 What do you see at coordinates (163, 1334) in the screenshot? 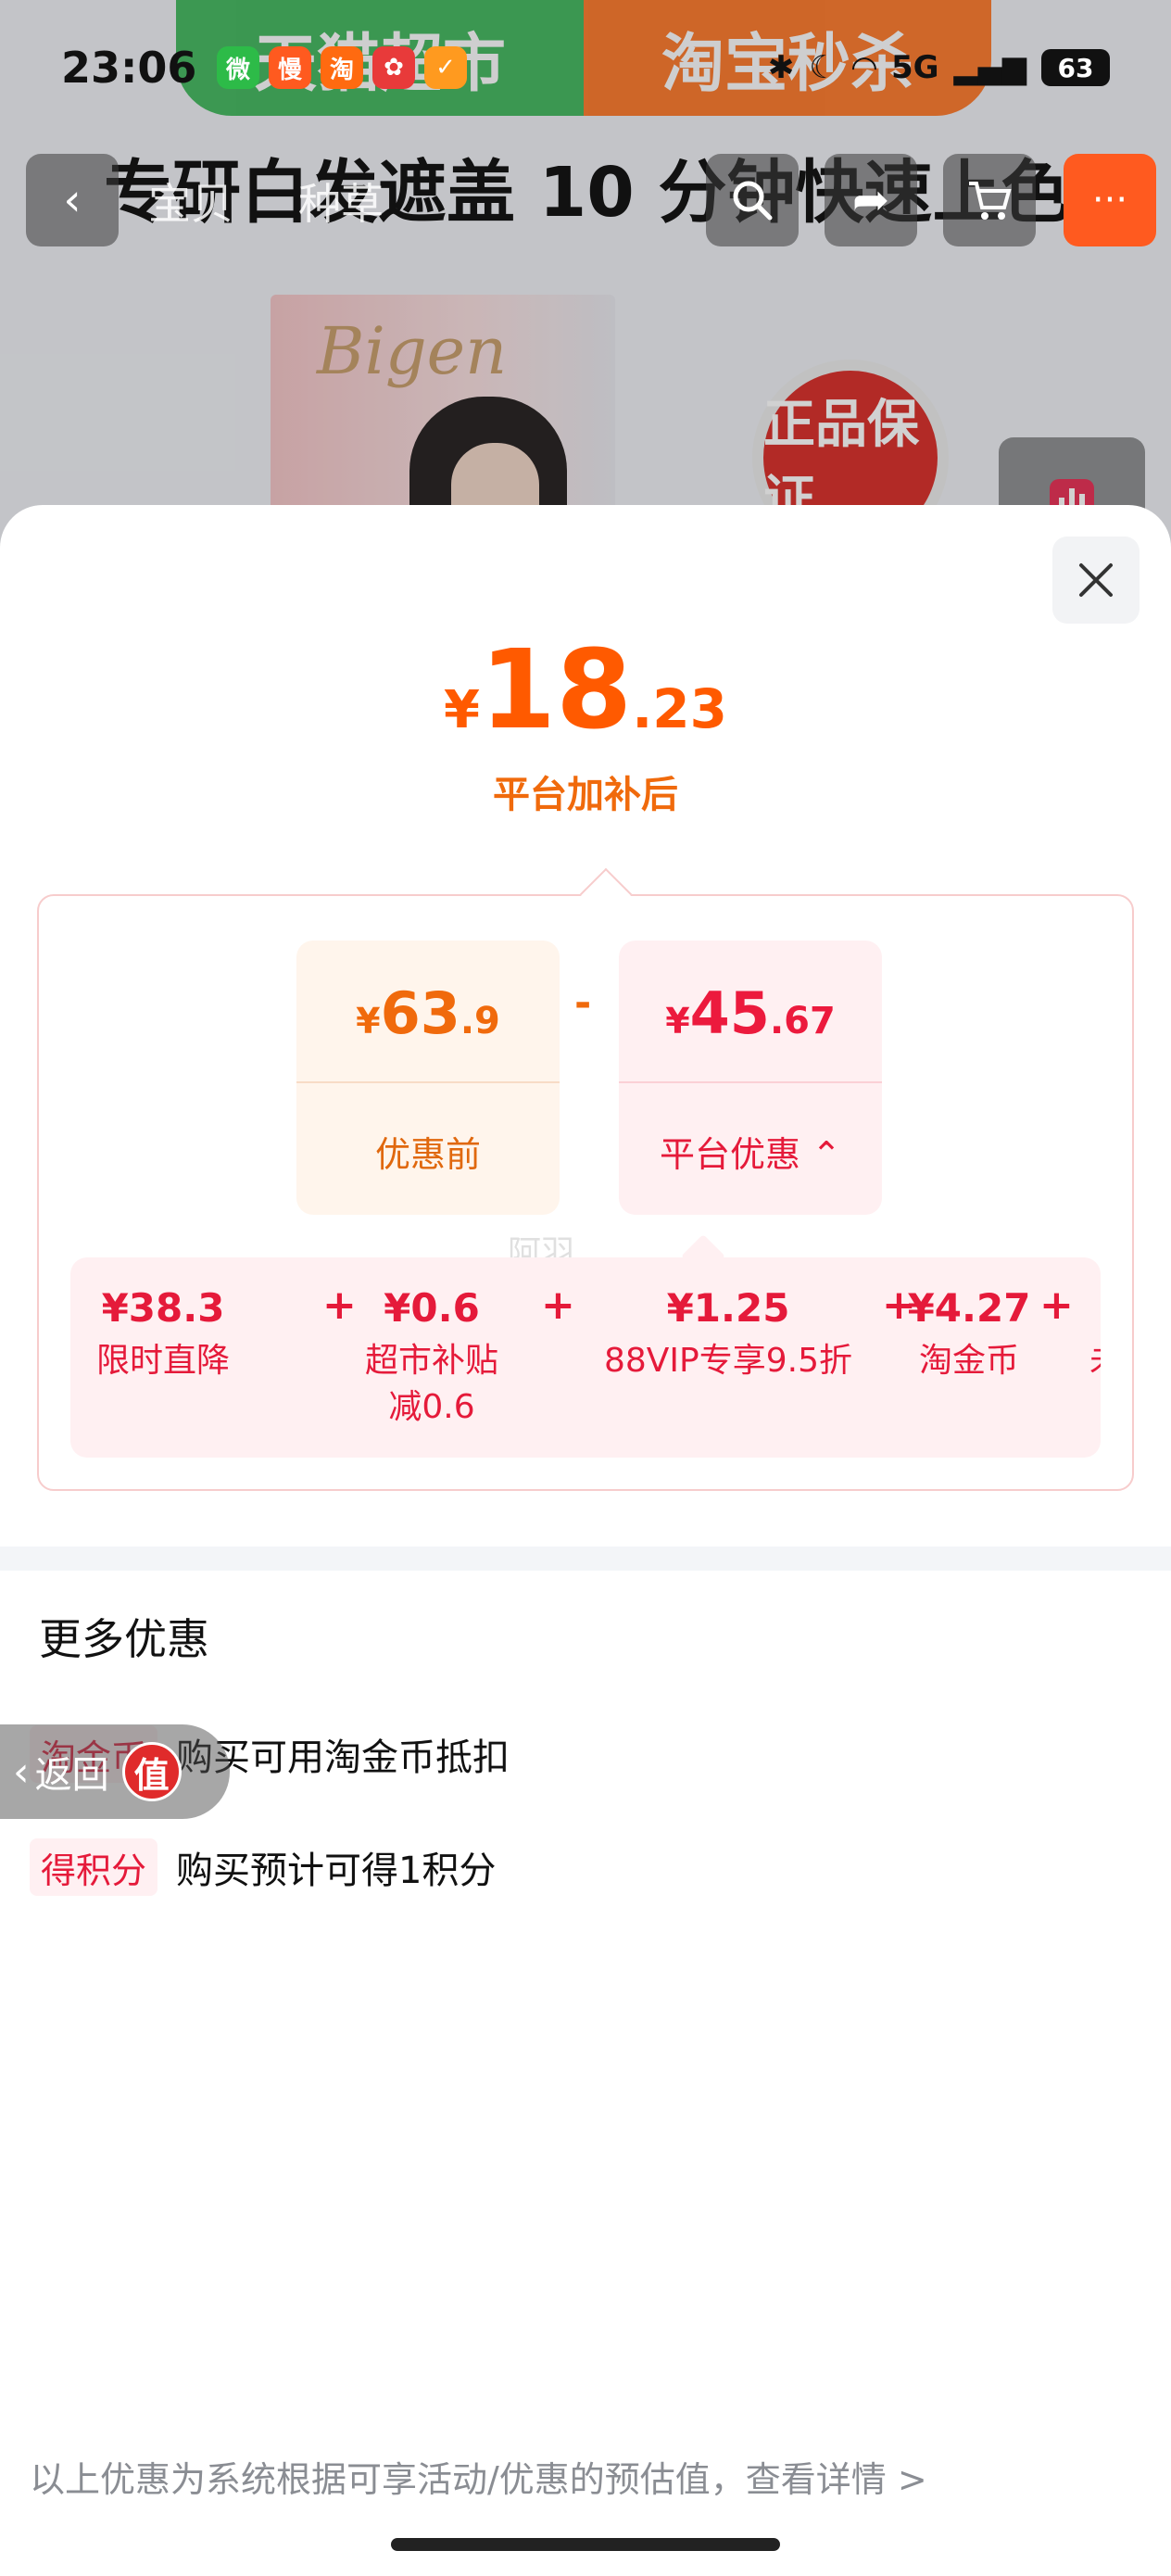
I see `breakdown-item: ¥38.3 限时直降` at bounding box center [163, 1334].